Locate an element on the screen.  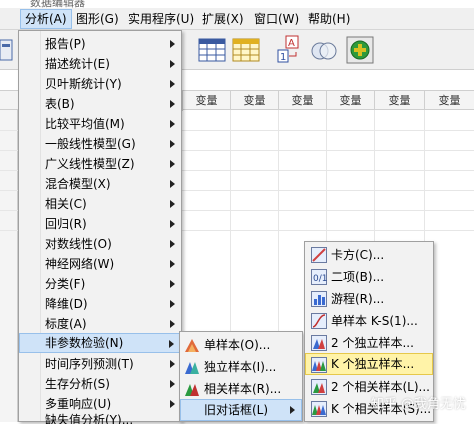
one-sample-icon is located at coordinates (192, 345).